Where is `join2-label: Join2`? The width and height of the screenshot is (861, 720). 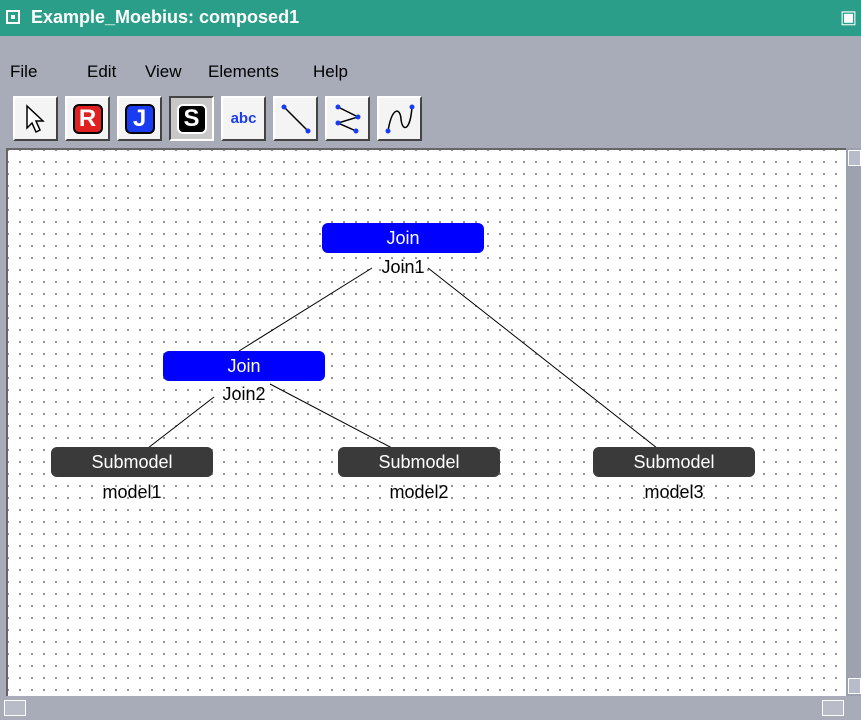 join2-label: Join2 is located at coordinates (244, 394).